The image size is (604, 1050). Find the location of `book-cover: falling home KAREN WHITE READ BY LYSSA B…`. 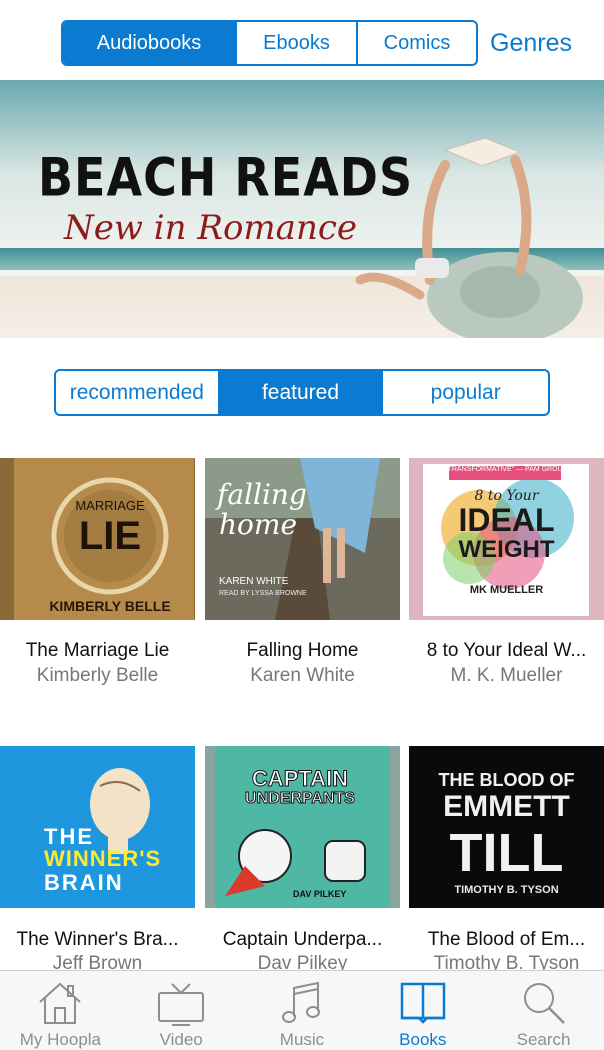

book-cover: falling home KAREN WHITE READ BY LYSSA B… is located at coordinates (302, 539).